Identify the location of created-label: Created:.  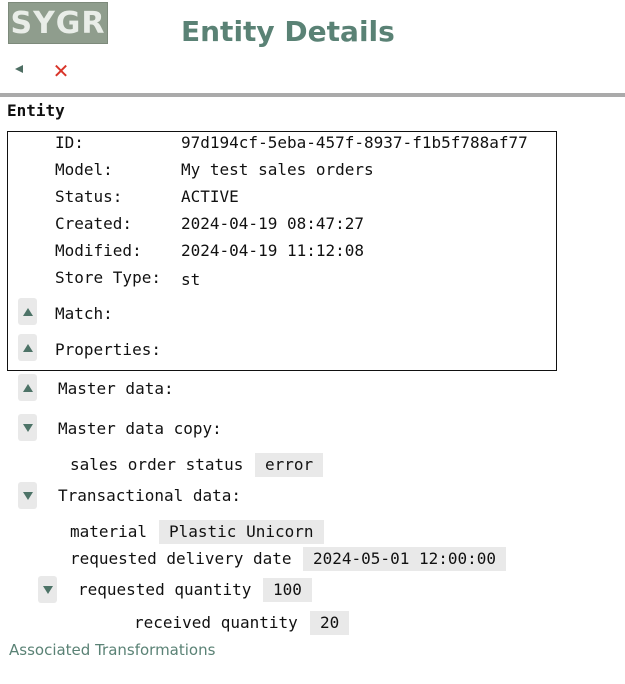
(94, 223).